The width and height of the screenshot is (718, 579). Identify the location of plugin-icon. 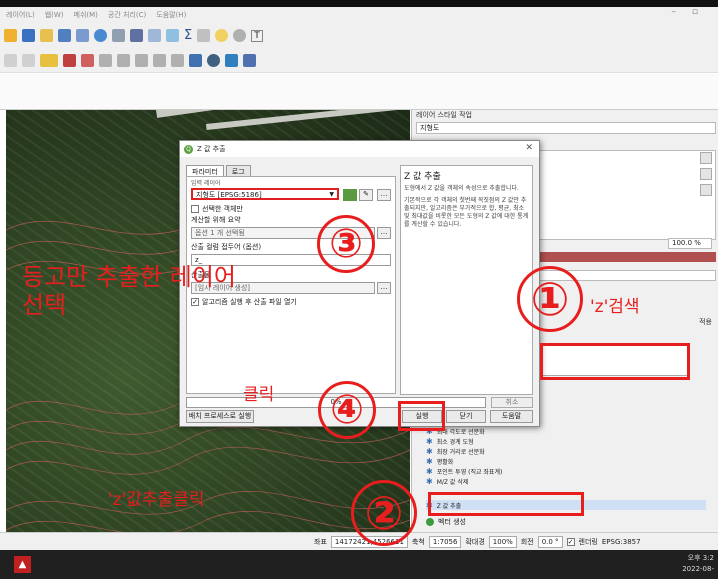
(213, 60).